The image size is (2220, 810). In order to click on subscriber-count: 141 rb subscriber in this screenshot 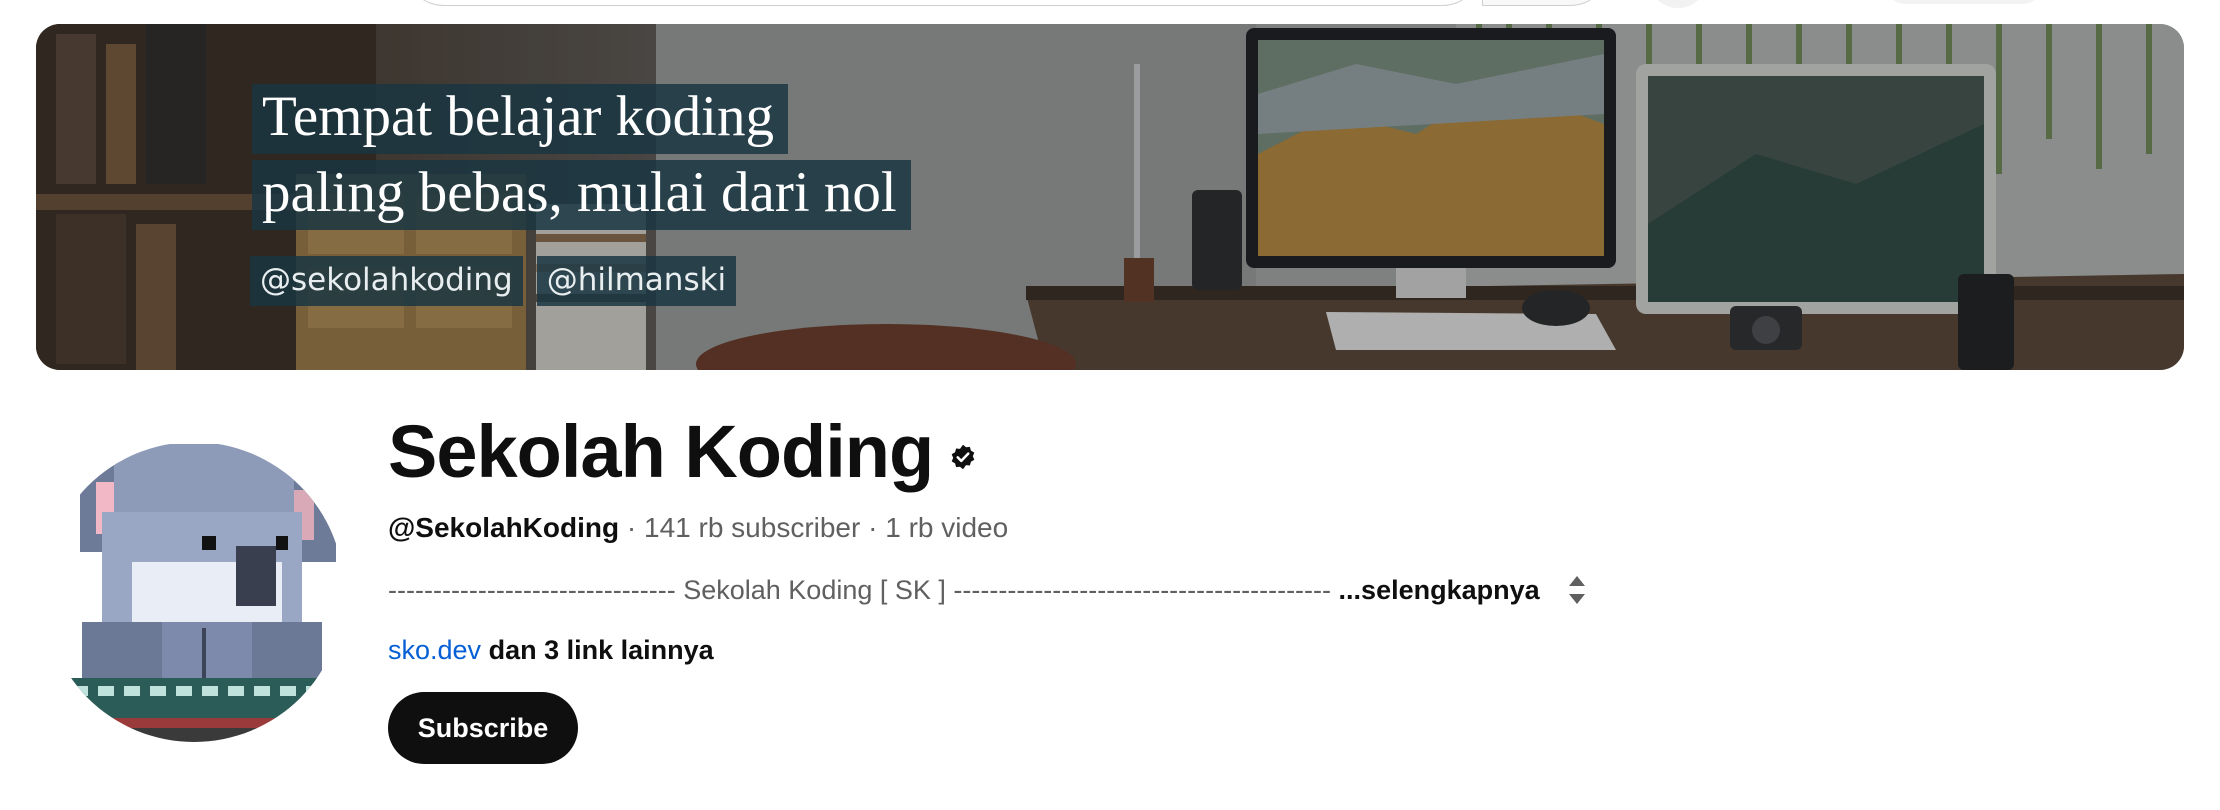, I will do `click(752, 527)`.